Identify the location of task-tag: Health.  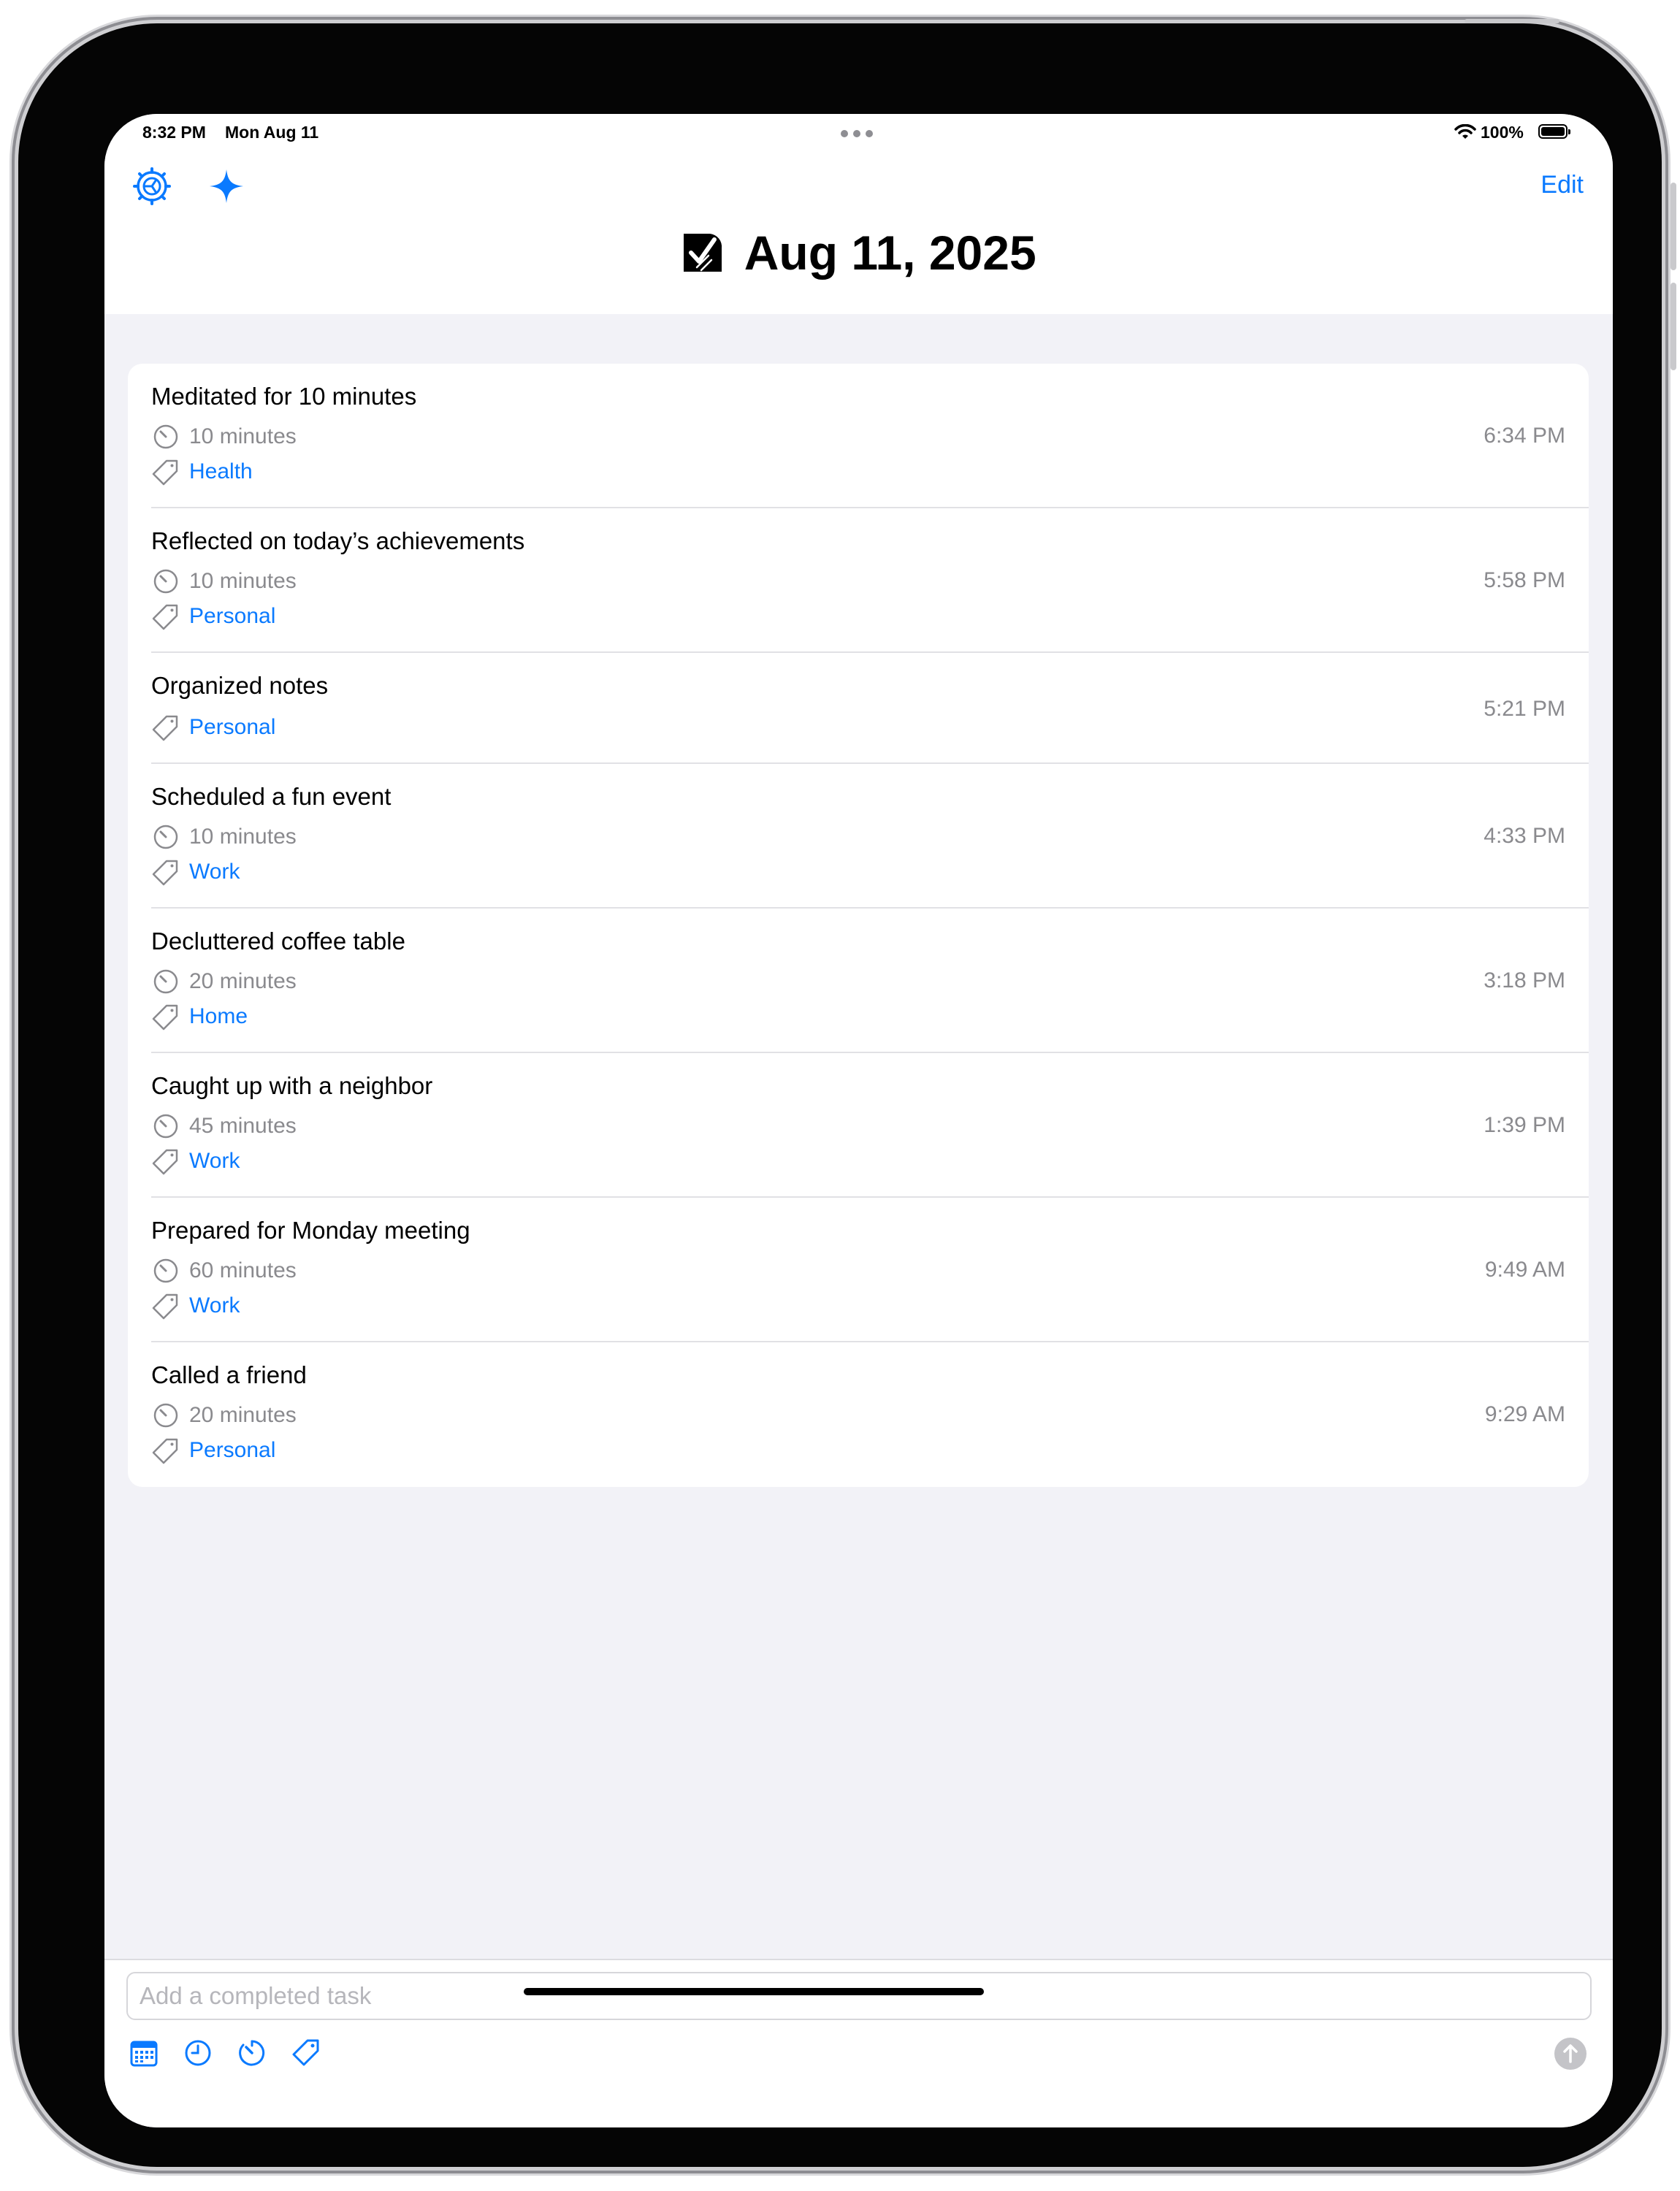
(202, 471).